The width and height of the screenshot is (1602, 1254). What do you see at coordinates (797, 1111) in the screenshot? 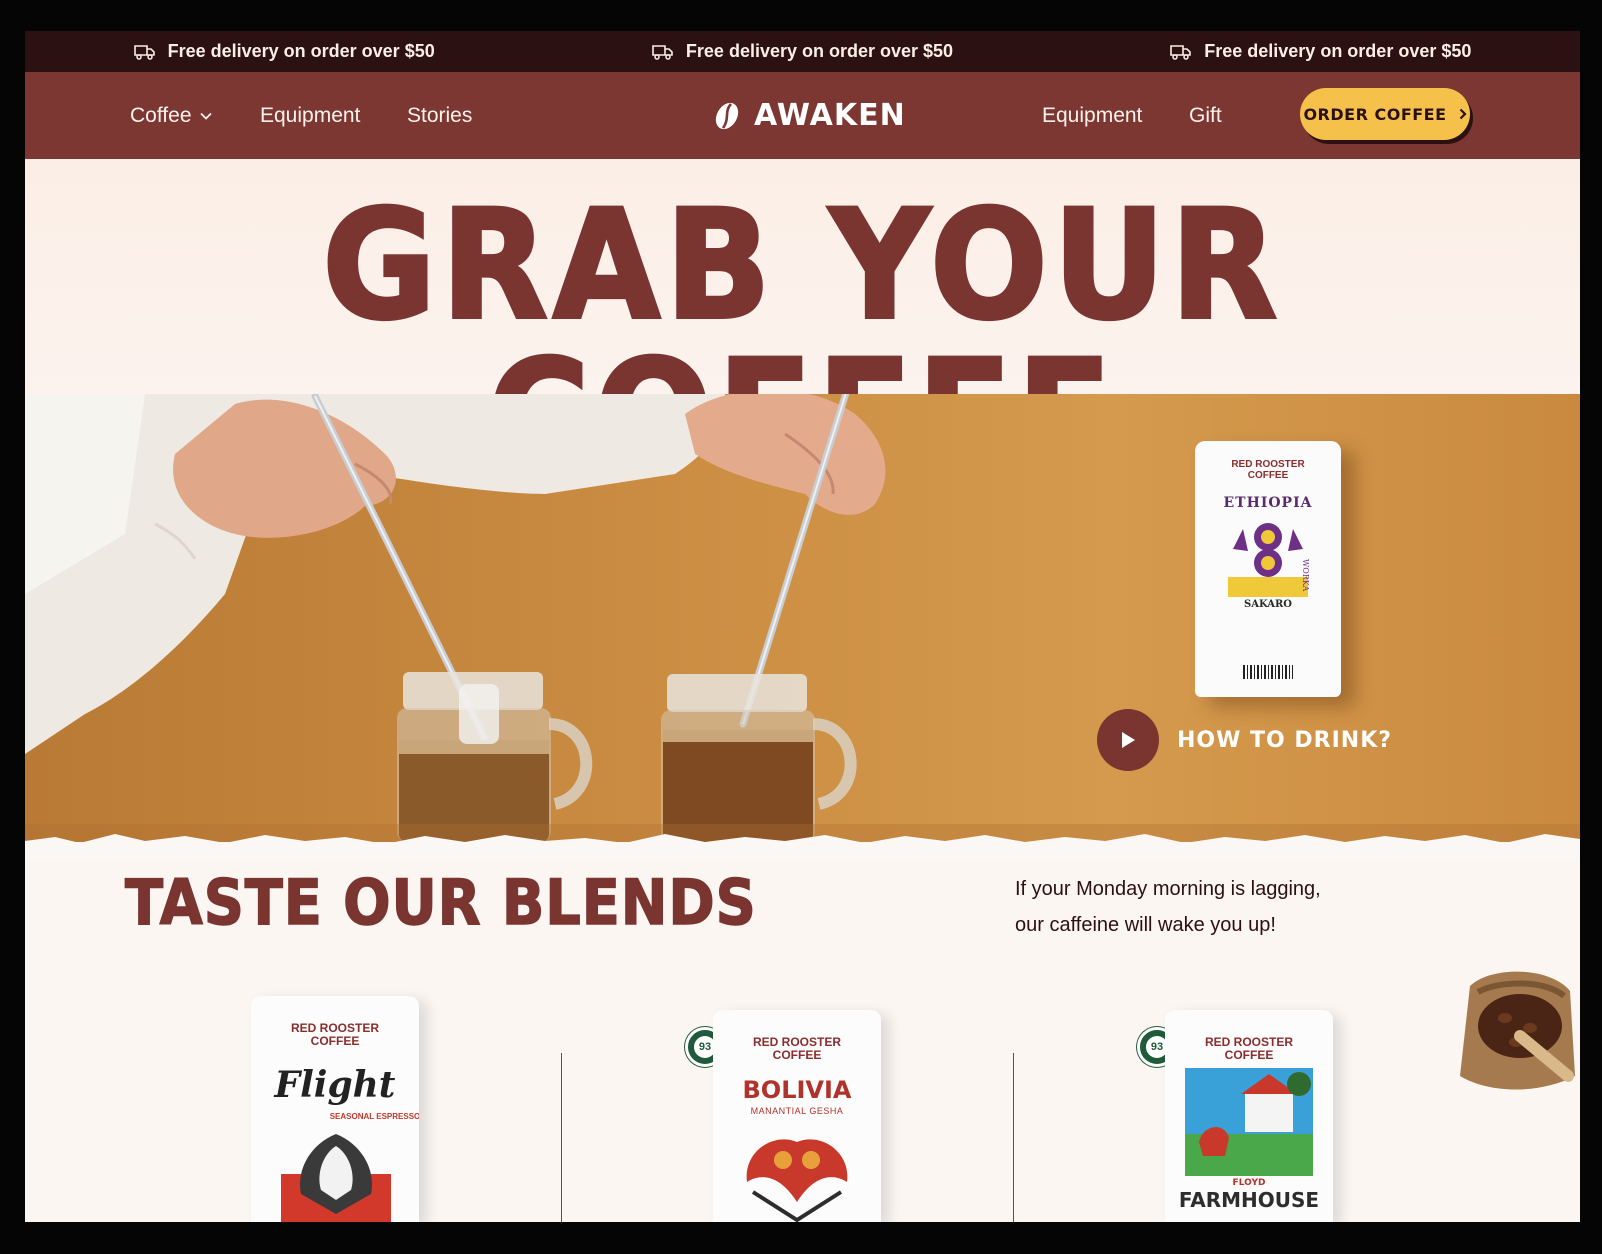
I see `product-subtitle: MANANTIAL GESHA` at bounding box center [797, 1111].